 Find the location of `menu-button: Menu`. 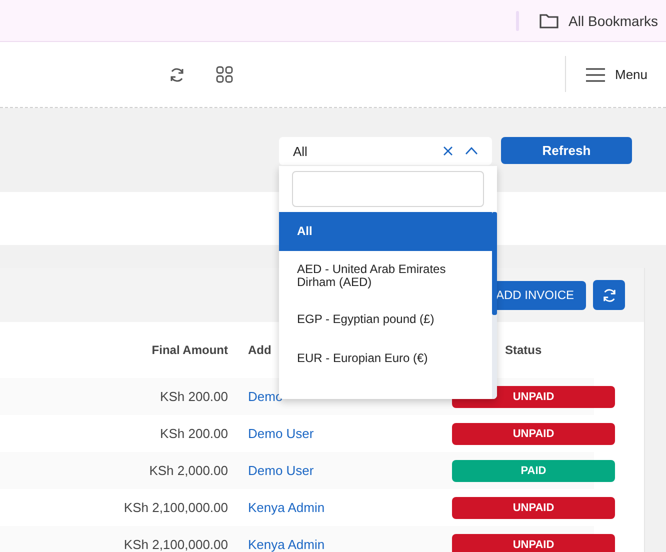

menu-button: Menu is located at coordinates (617, 74).